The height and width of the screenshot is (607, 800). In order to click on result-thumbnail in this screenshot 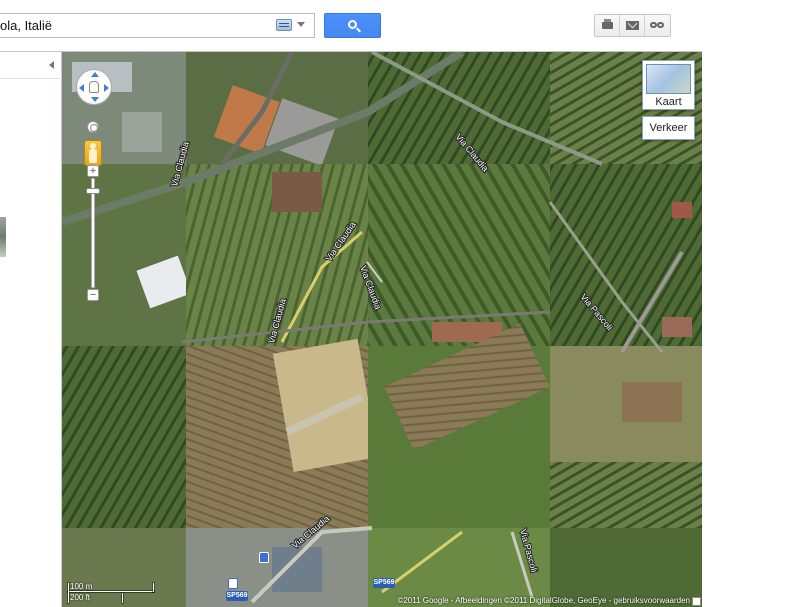, I will do `click(3, 237)`.